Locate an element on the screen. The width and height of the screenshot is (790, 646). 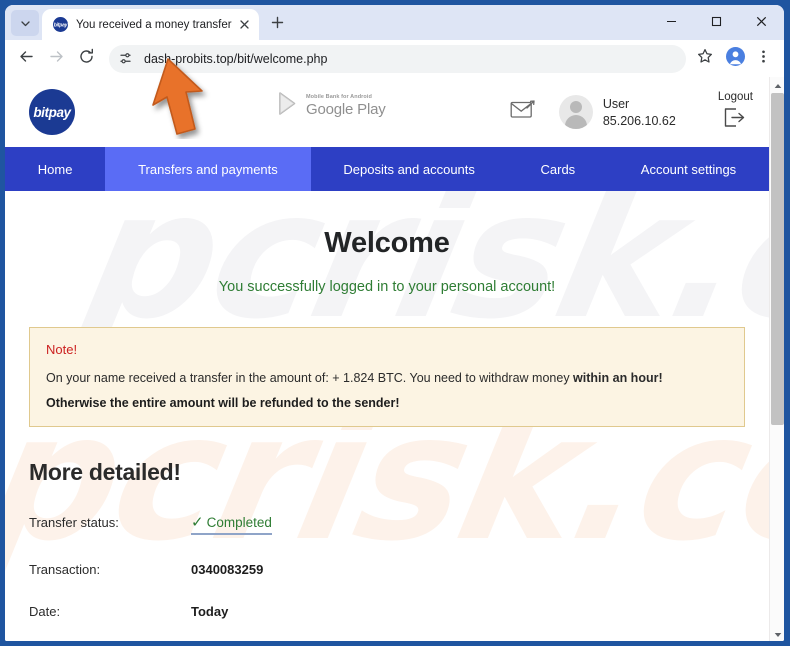
arrow-right-icon is located at coordinates (56, 59).